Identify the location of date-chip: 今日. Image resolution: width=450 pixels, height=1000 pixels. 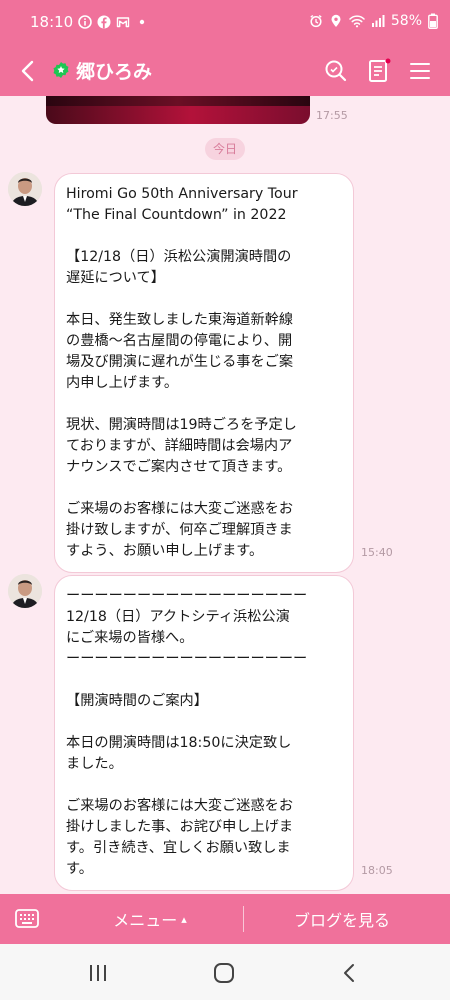
(225, 149).